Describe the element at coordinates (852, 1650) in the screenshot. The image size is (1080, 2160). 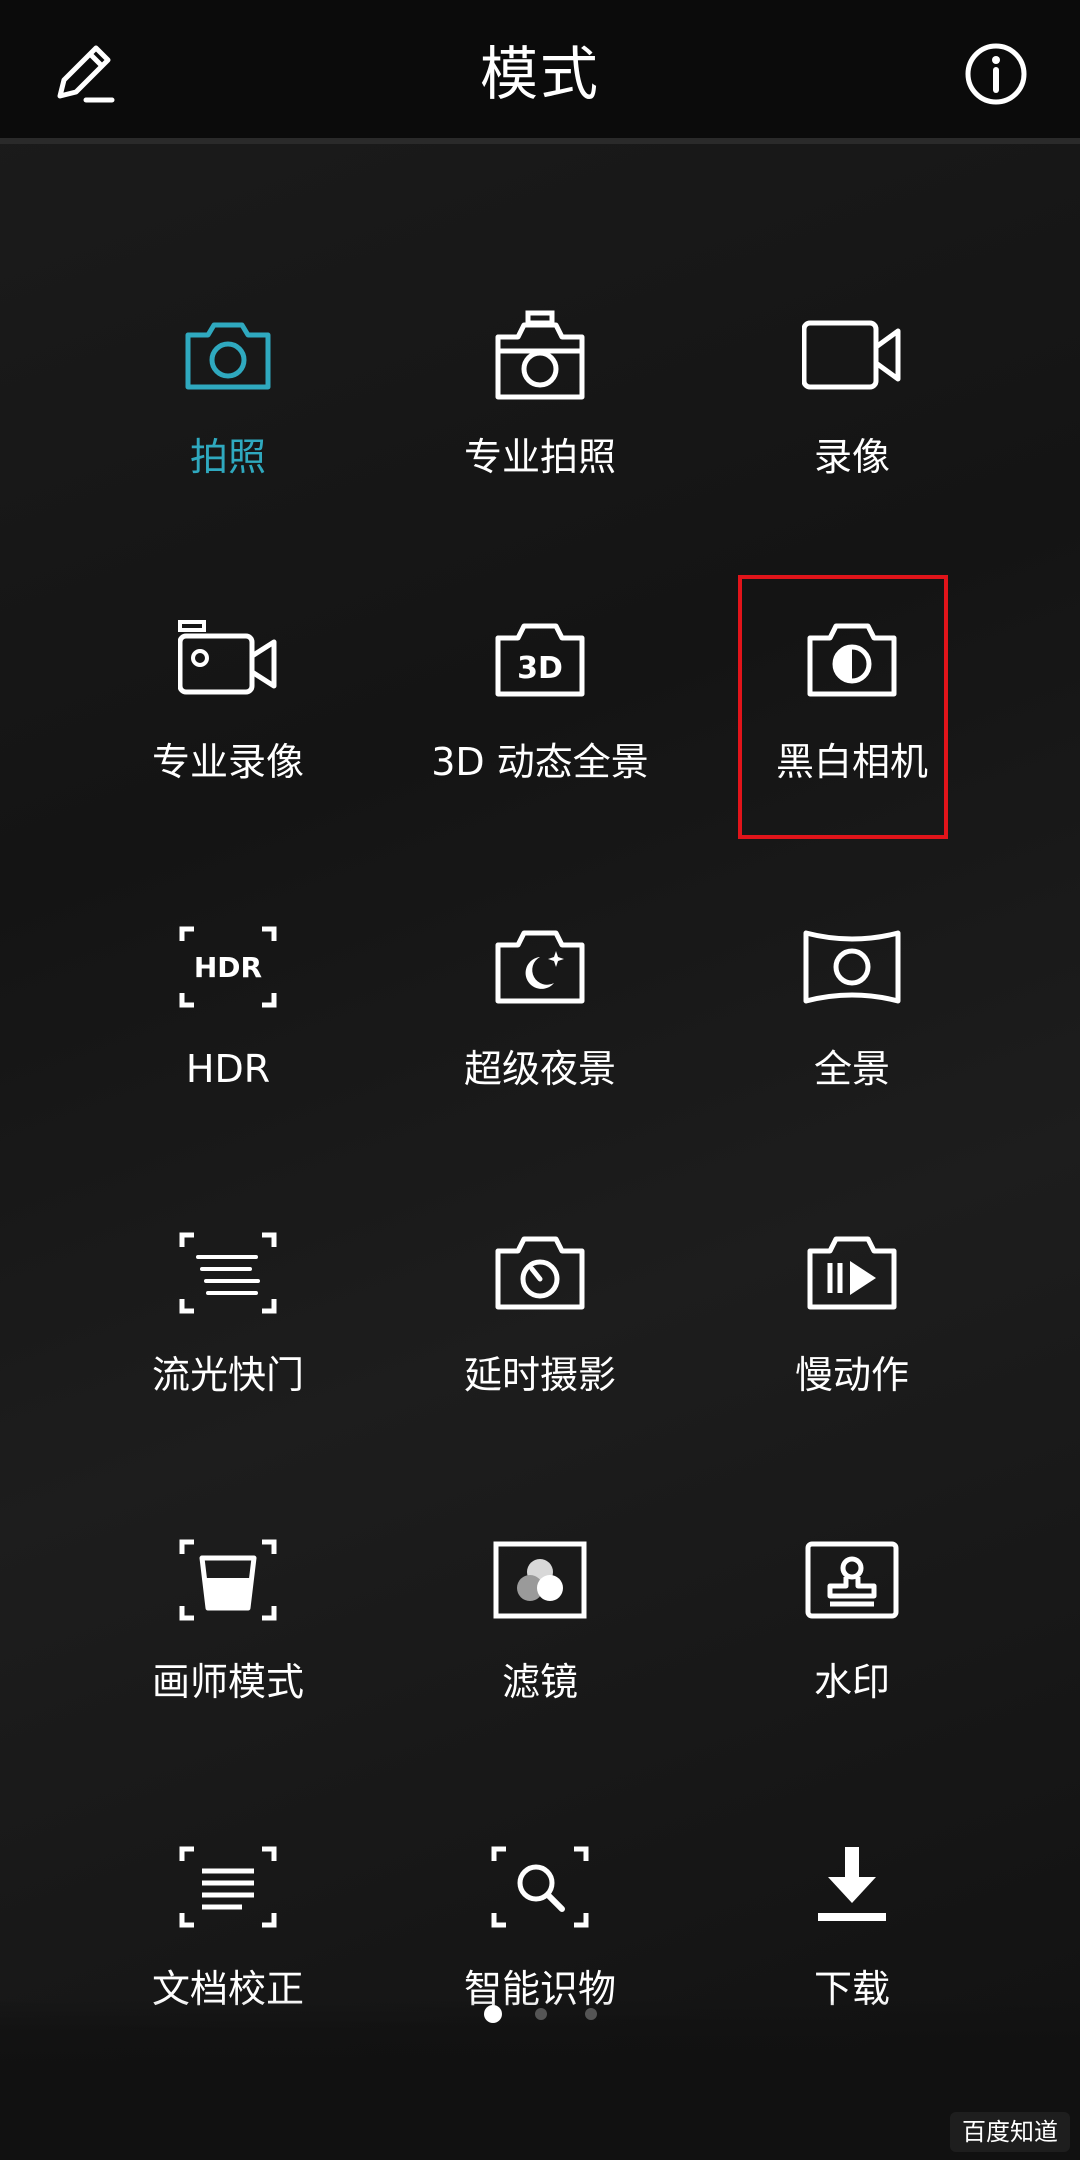
I see `mode-watermark: 水印` at that location.